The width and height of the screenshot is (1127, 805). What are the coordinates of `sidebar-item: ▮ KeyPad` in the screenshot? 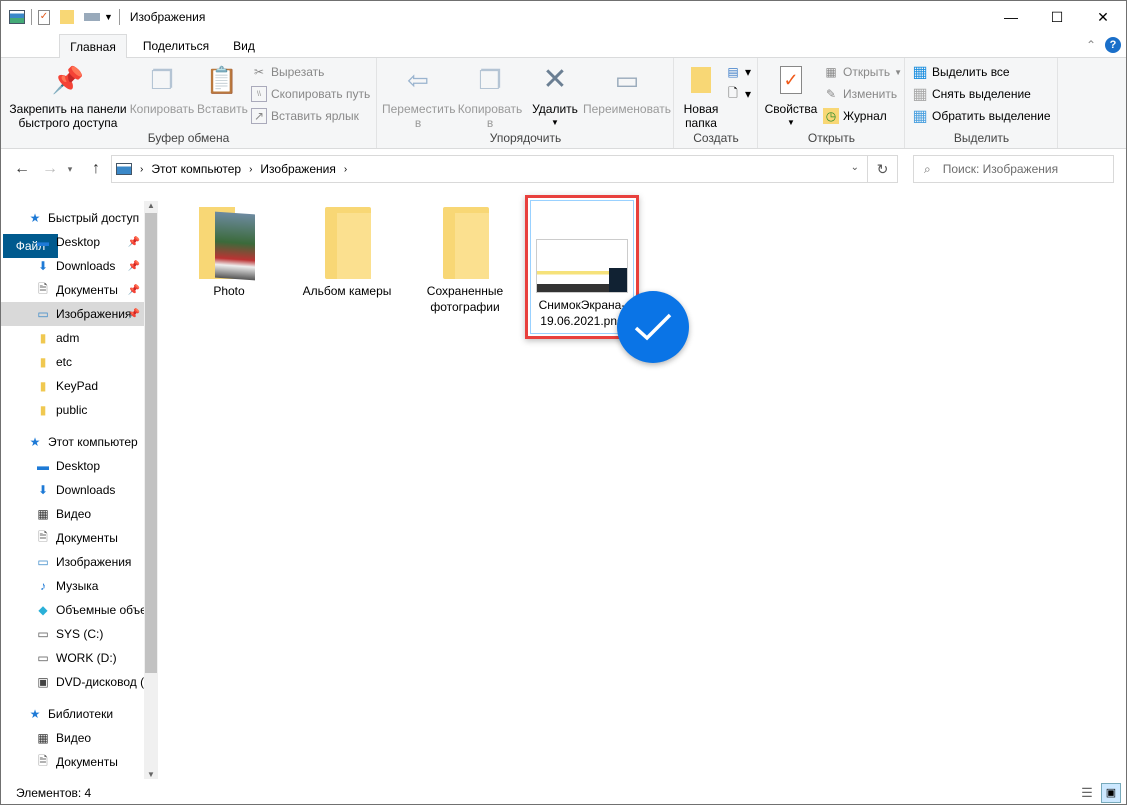 It's located at (72, 386).